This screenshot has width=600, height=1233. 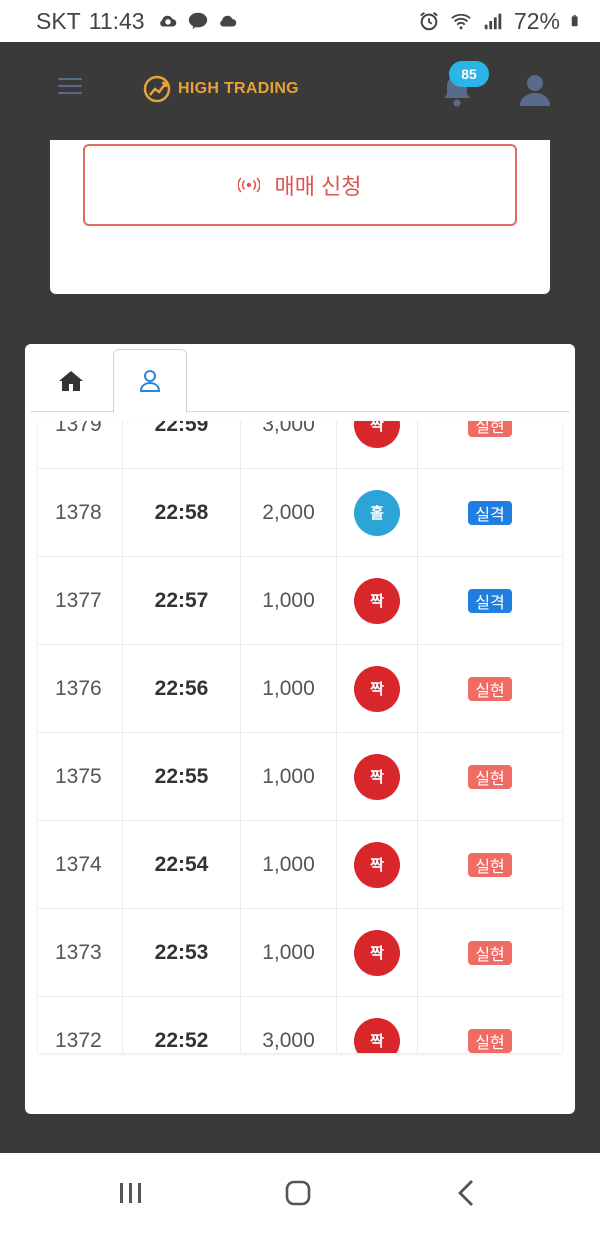 I want to click on table-row: 1374 22:54 1,000 짝 실현, so click(x=300, y=865).